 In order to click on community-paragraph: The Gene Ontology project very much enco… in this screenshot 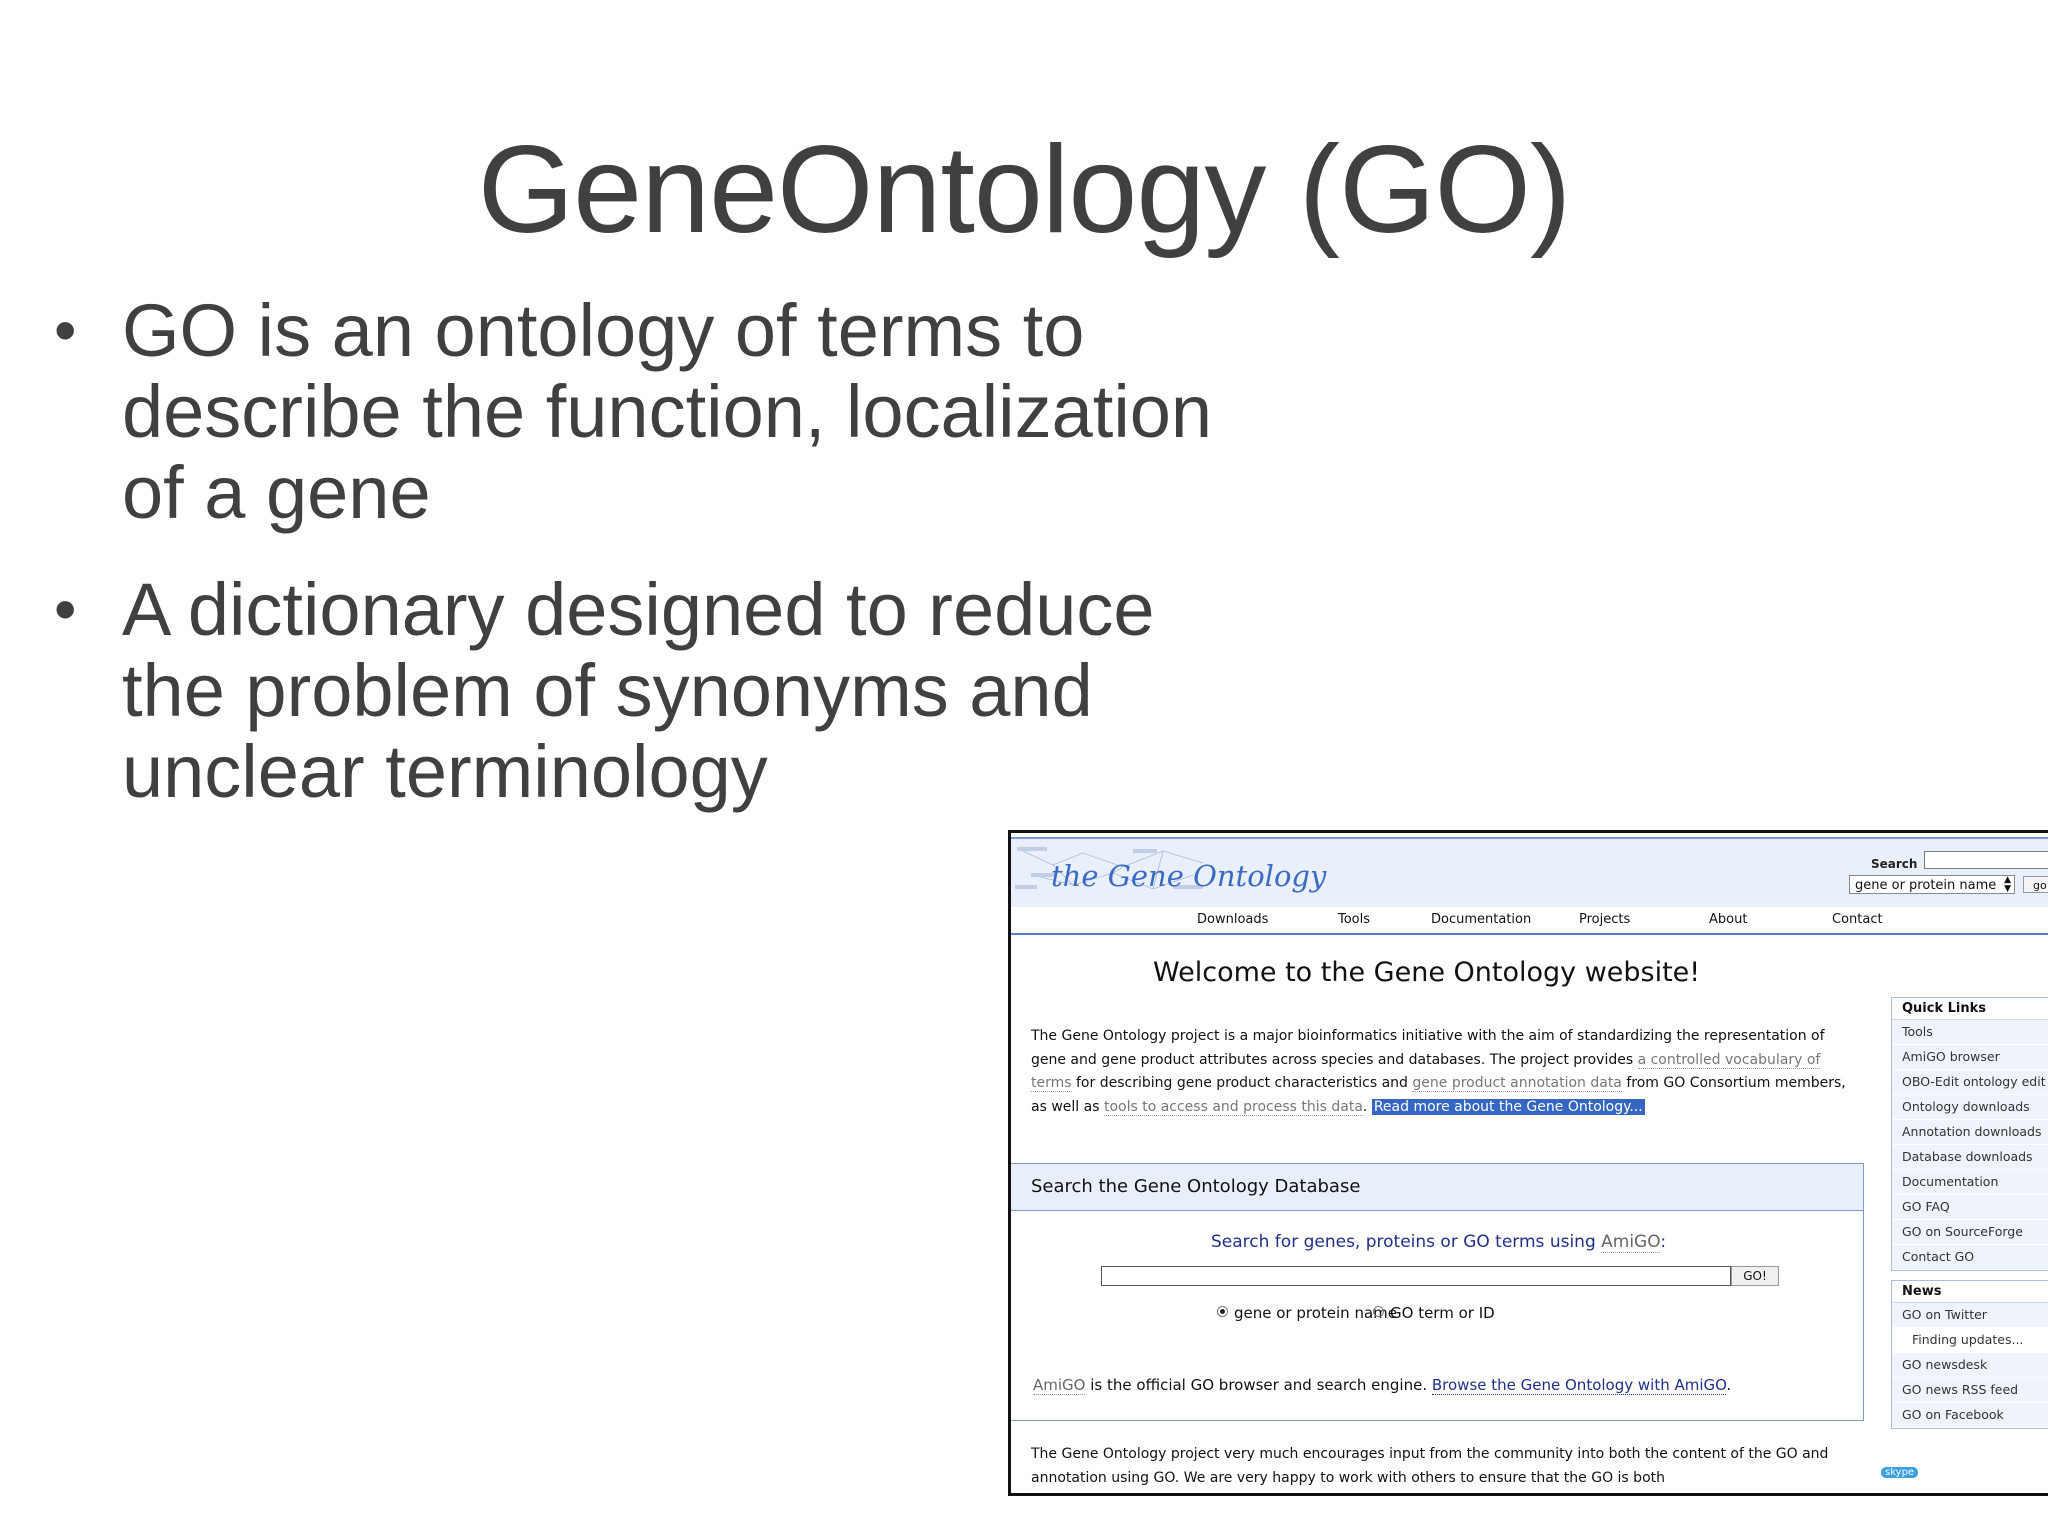, I will do `click(1430, 1466)`.